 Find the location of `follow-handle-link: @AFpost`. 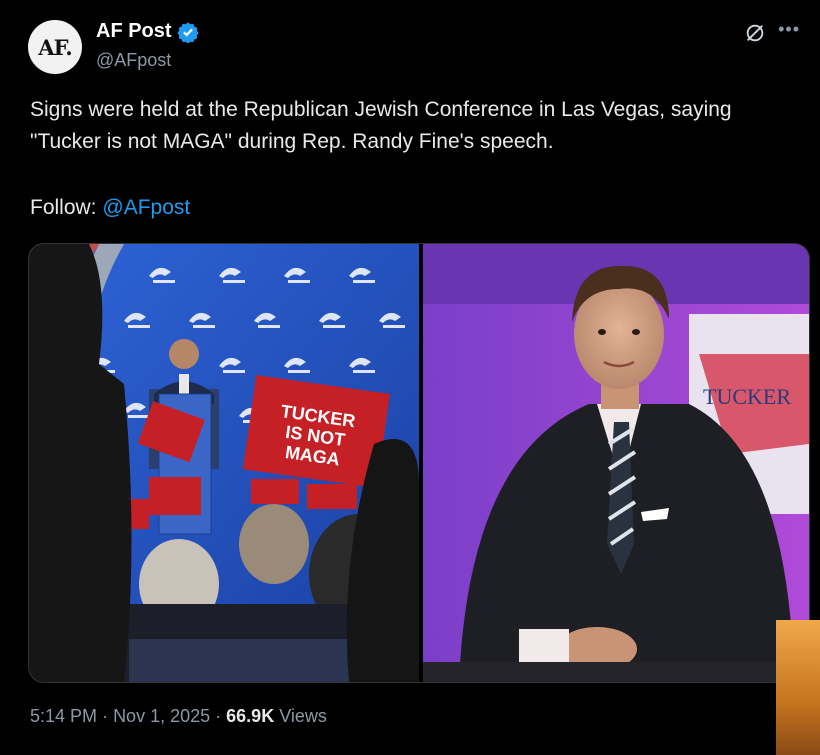

follow-handle-link: @AFpost is located at coordinates (146, 207).